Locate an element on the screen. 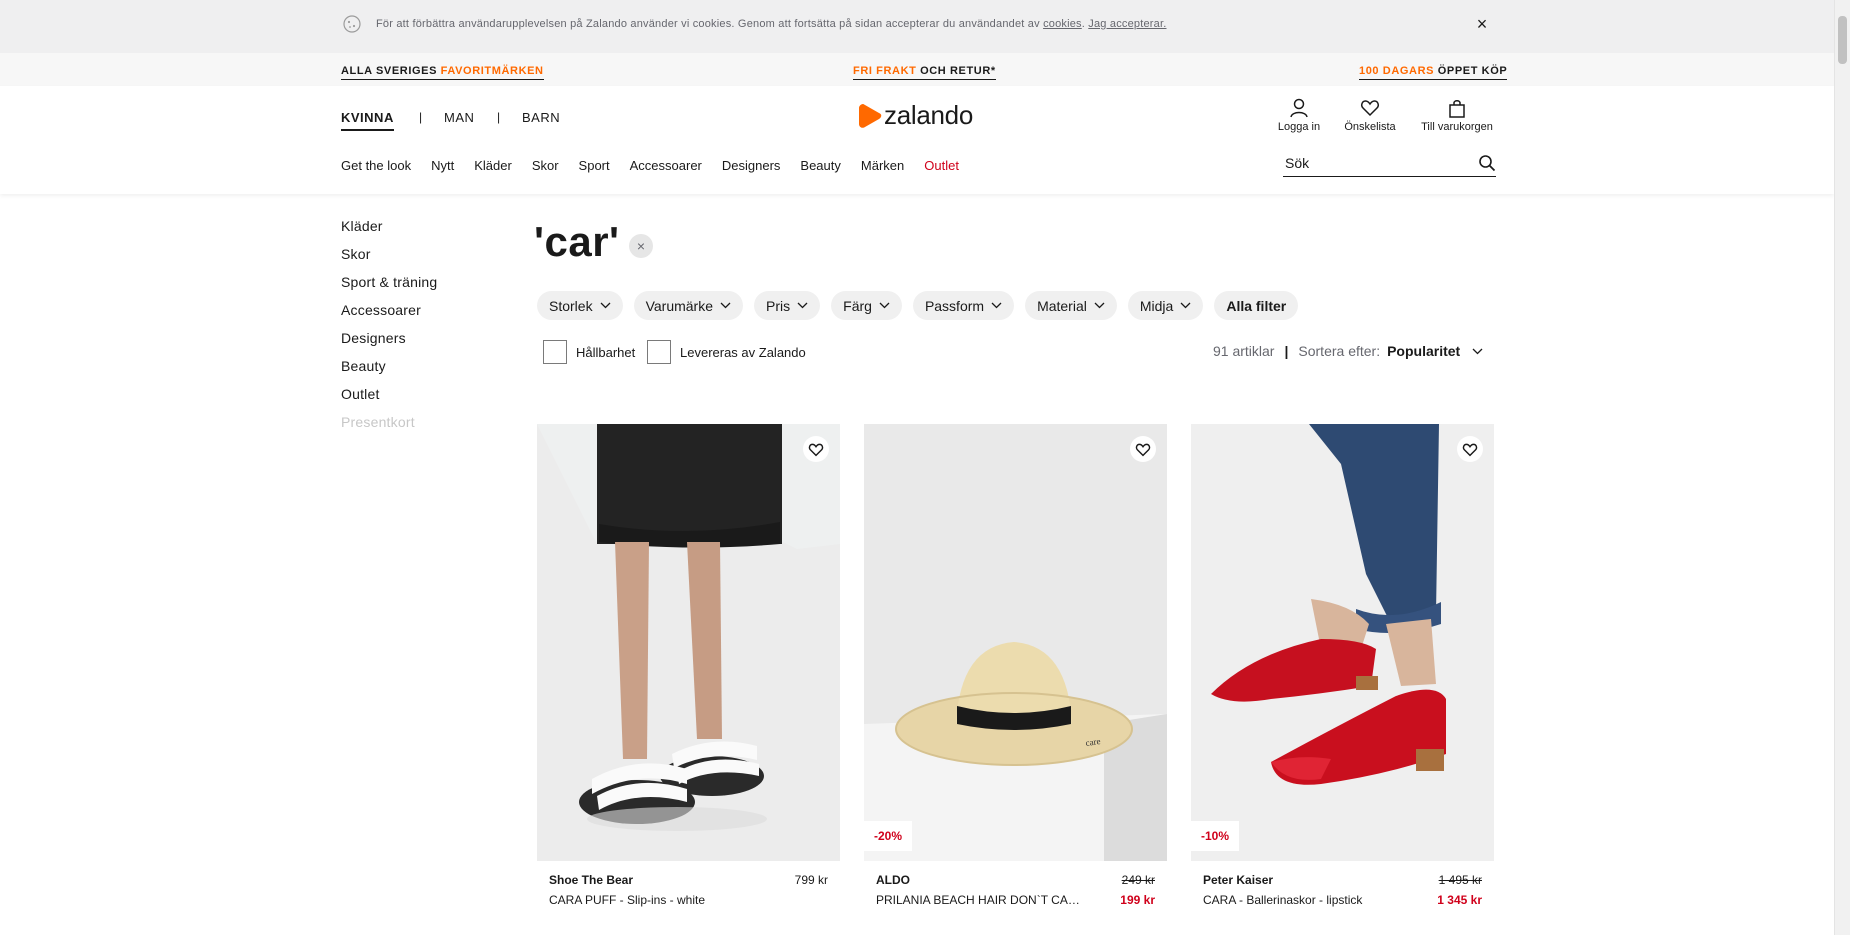  cookie-icon is located at coordinates (352, 24).